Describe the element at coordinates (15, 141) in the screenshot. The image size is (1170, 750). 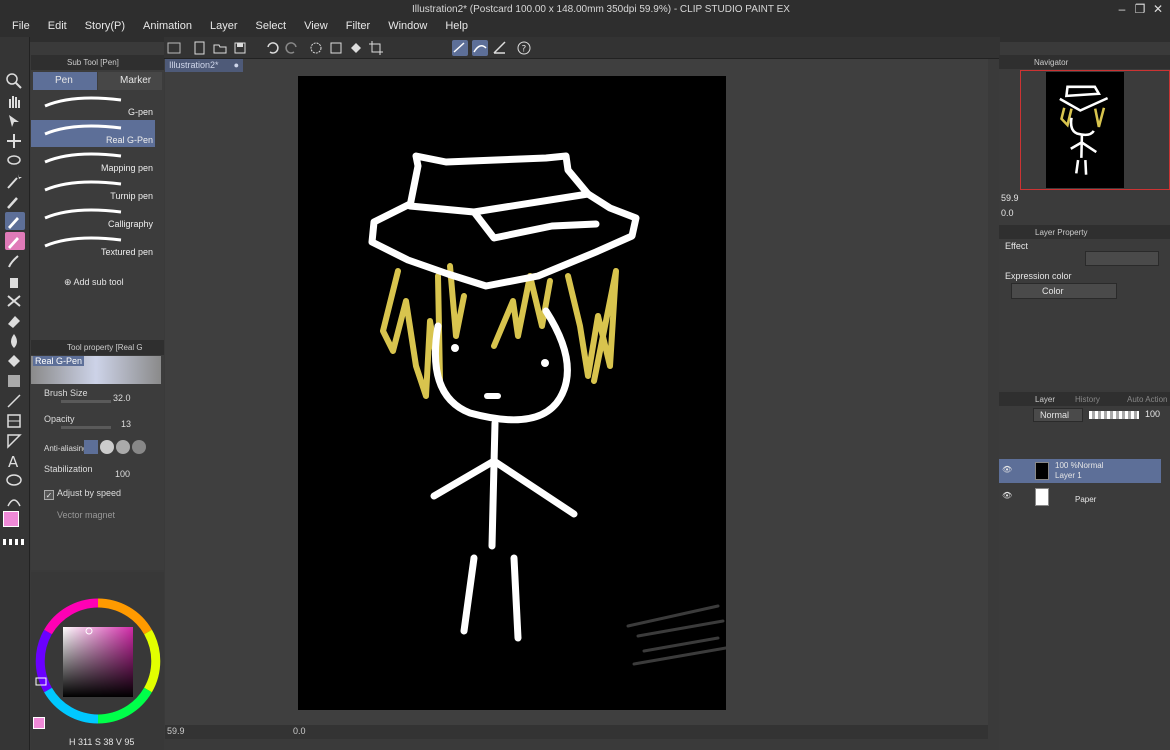
I see `move-layer-icon` at that location.